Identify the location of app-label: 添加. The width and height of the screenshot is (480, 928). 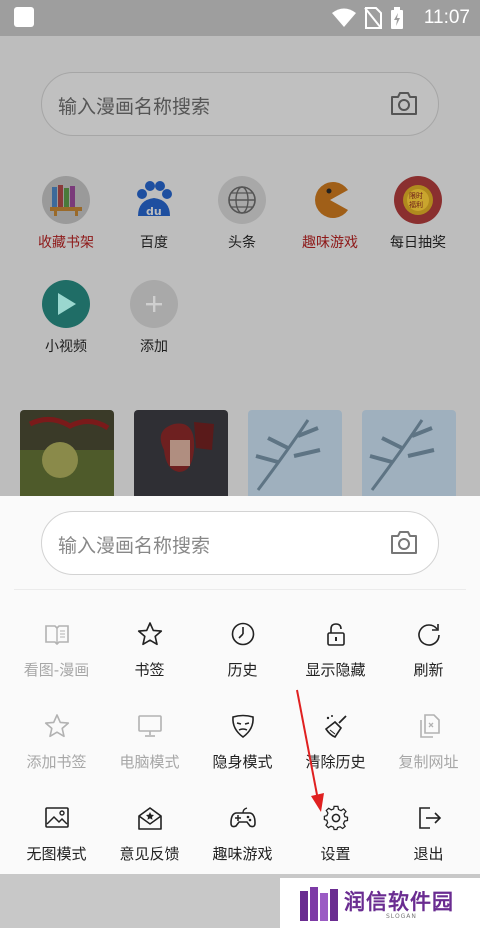
(154, 347).